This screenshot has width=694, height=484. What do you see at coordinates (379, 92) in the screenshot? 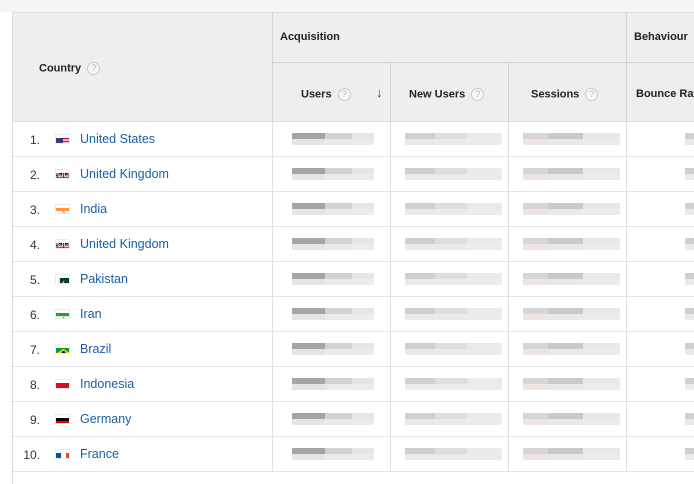
I see `sort-descending-icon: ↓` at bounding box center [379, 92].